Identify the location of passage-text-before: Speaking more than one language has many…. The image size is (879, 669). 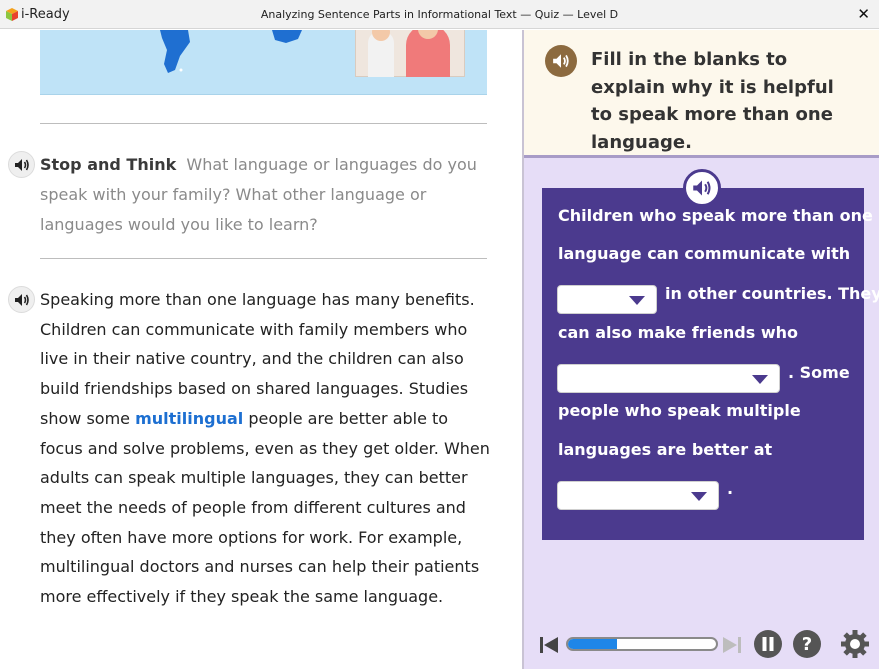
(257, 359).